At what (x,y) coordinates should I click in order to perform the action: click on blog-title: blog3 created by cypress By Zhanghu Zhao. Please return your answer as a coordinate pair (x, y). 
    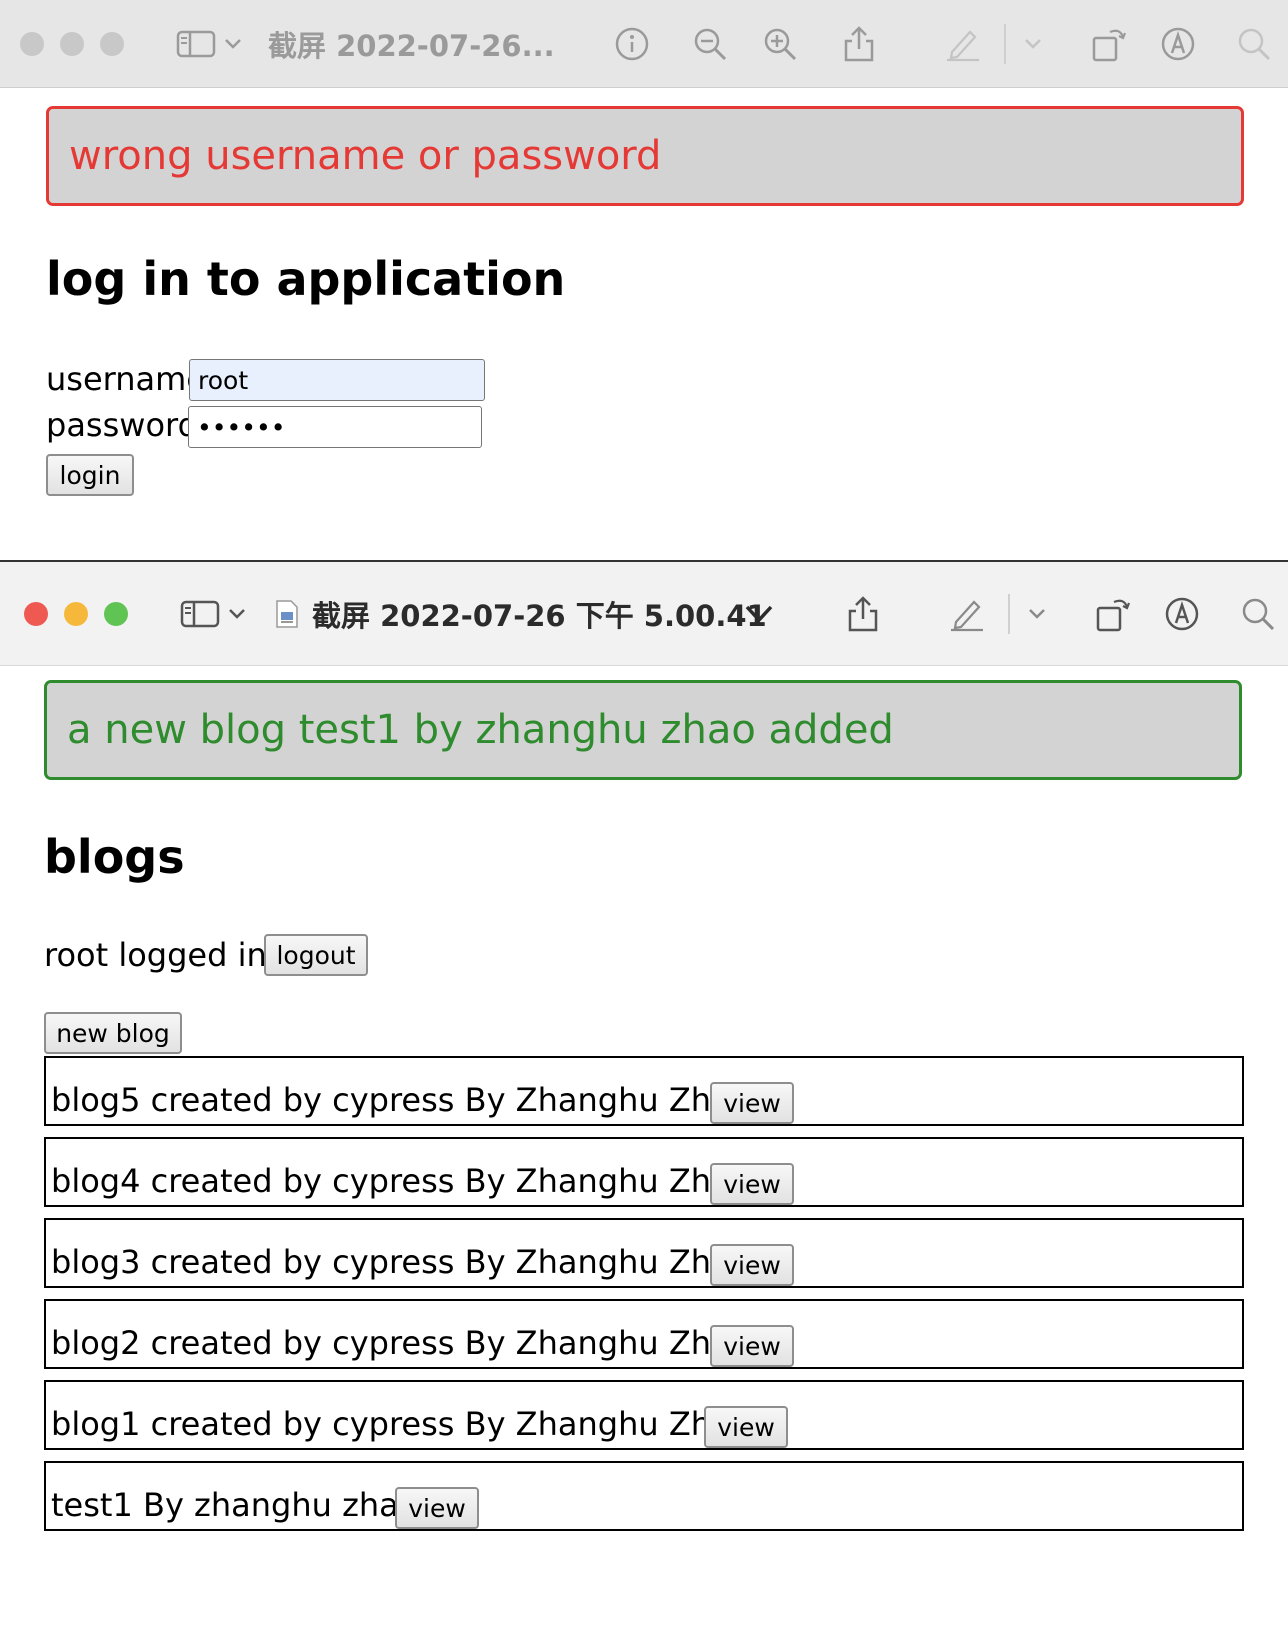
    Looking at the image, I should click on (401, 1262).